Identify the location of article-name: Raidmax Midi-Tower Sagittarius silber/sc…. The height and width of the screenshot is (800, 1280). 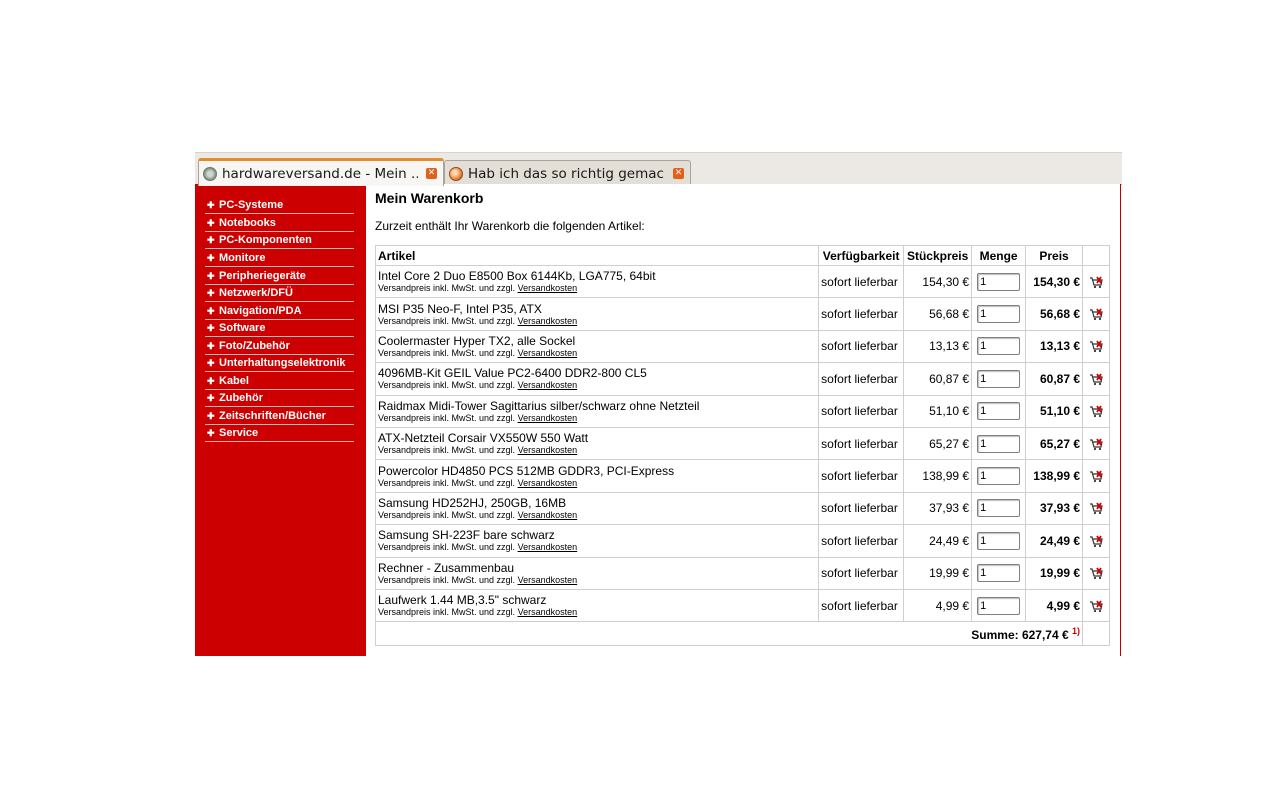
(597, 406).